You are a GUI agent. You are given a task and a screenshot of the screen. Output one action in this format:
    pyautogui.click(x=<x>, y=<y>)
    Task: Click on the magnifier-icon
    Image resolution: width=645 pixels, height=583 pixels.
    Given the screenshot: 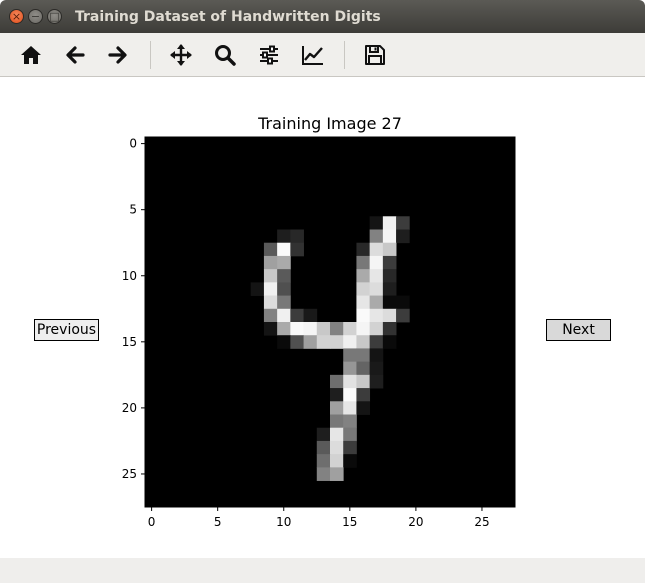 What is the action you would take?
    pyautogui.click(x=225, y=55)
    